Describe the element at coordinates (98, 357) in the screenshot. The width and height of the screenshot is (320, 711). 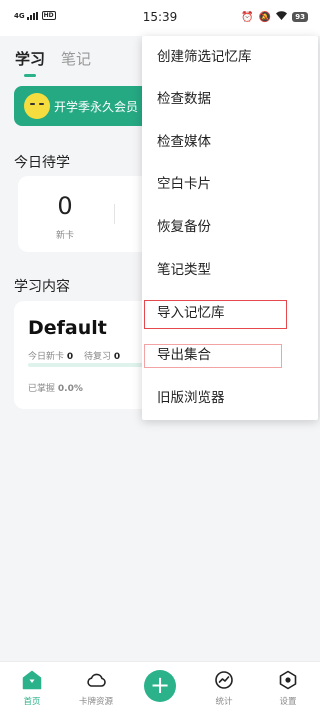
I see `review-label: 待复习` at that location.